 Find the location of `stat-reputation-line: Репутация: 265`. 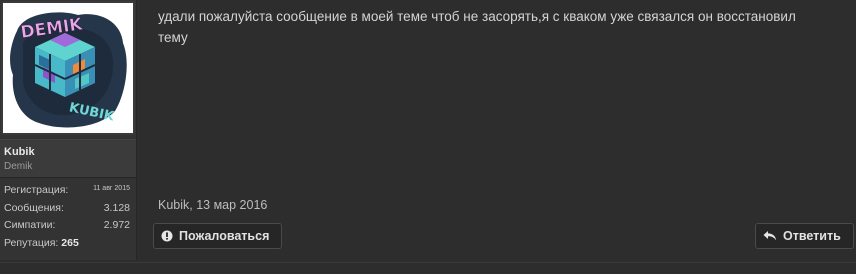

stat-reputation-line: Репутация: 265 is located at coordinates (41, 243).